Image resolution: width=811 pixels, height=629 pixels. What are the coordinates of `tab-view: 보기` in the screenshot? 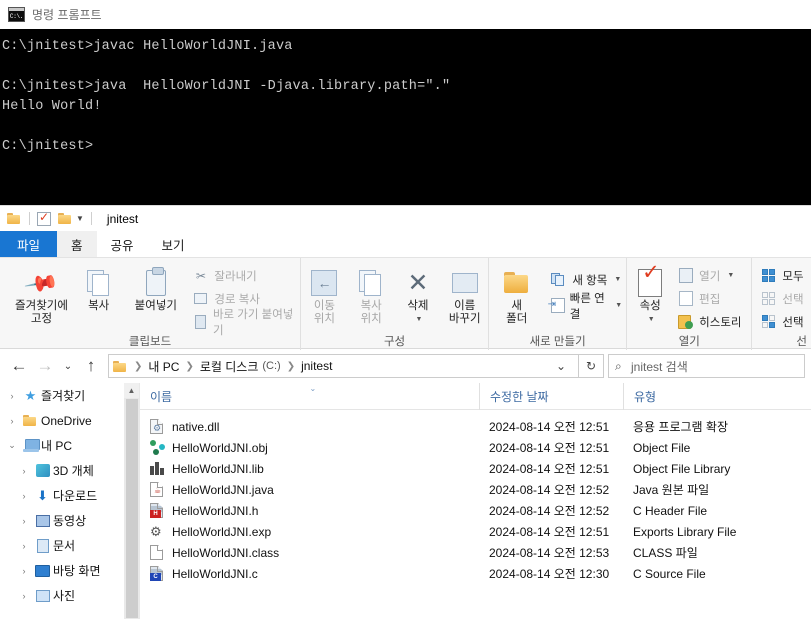 It's located at (173, 244).